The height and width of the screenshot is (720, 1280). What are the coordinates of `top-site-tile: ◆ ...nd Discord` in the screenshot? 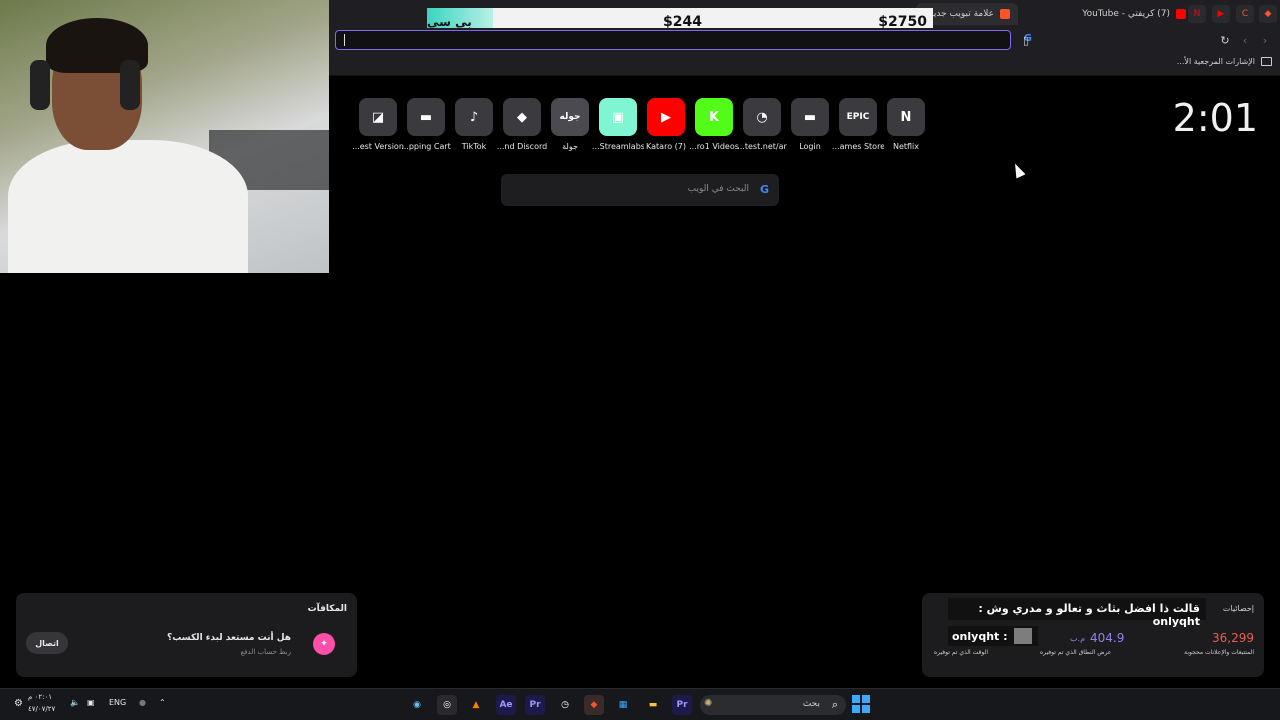 It's located at (522, 124).